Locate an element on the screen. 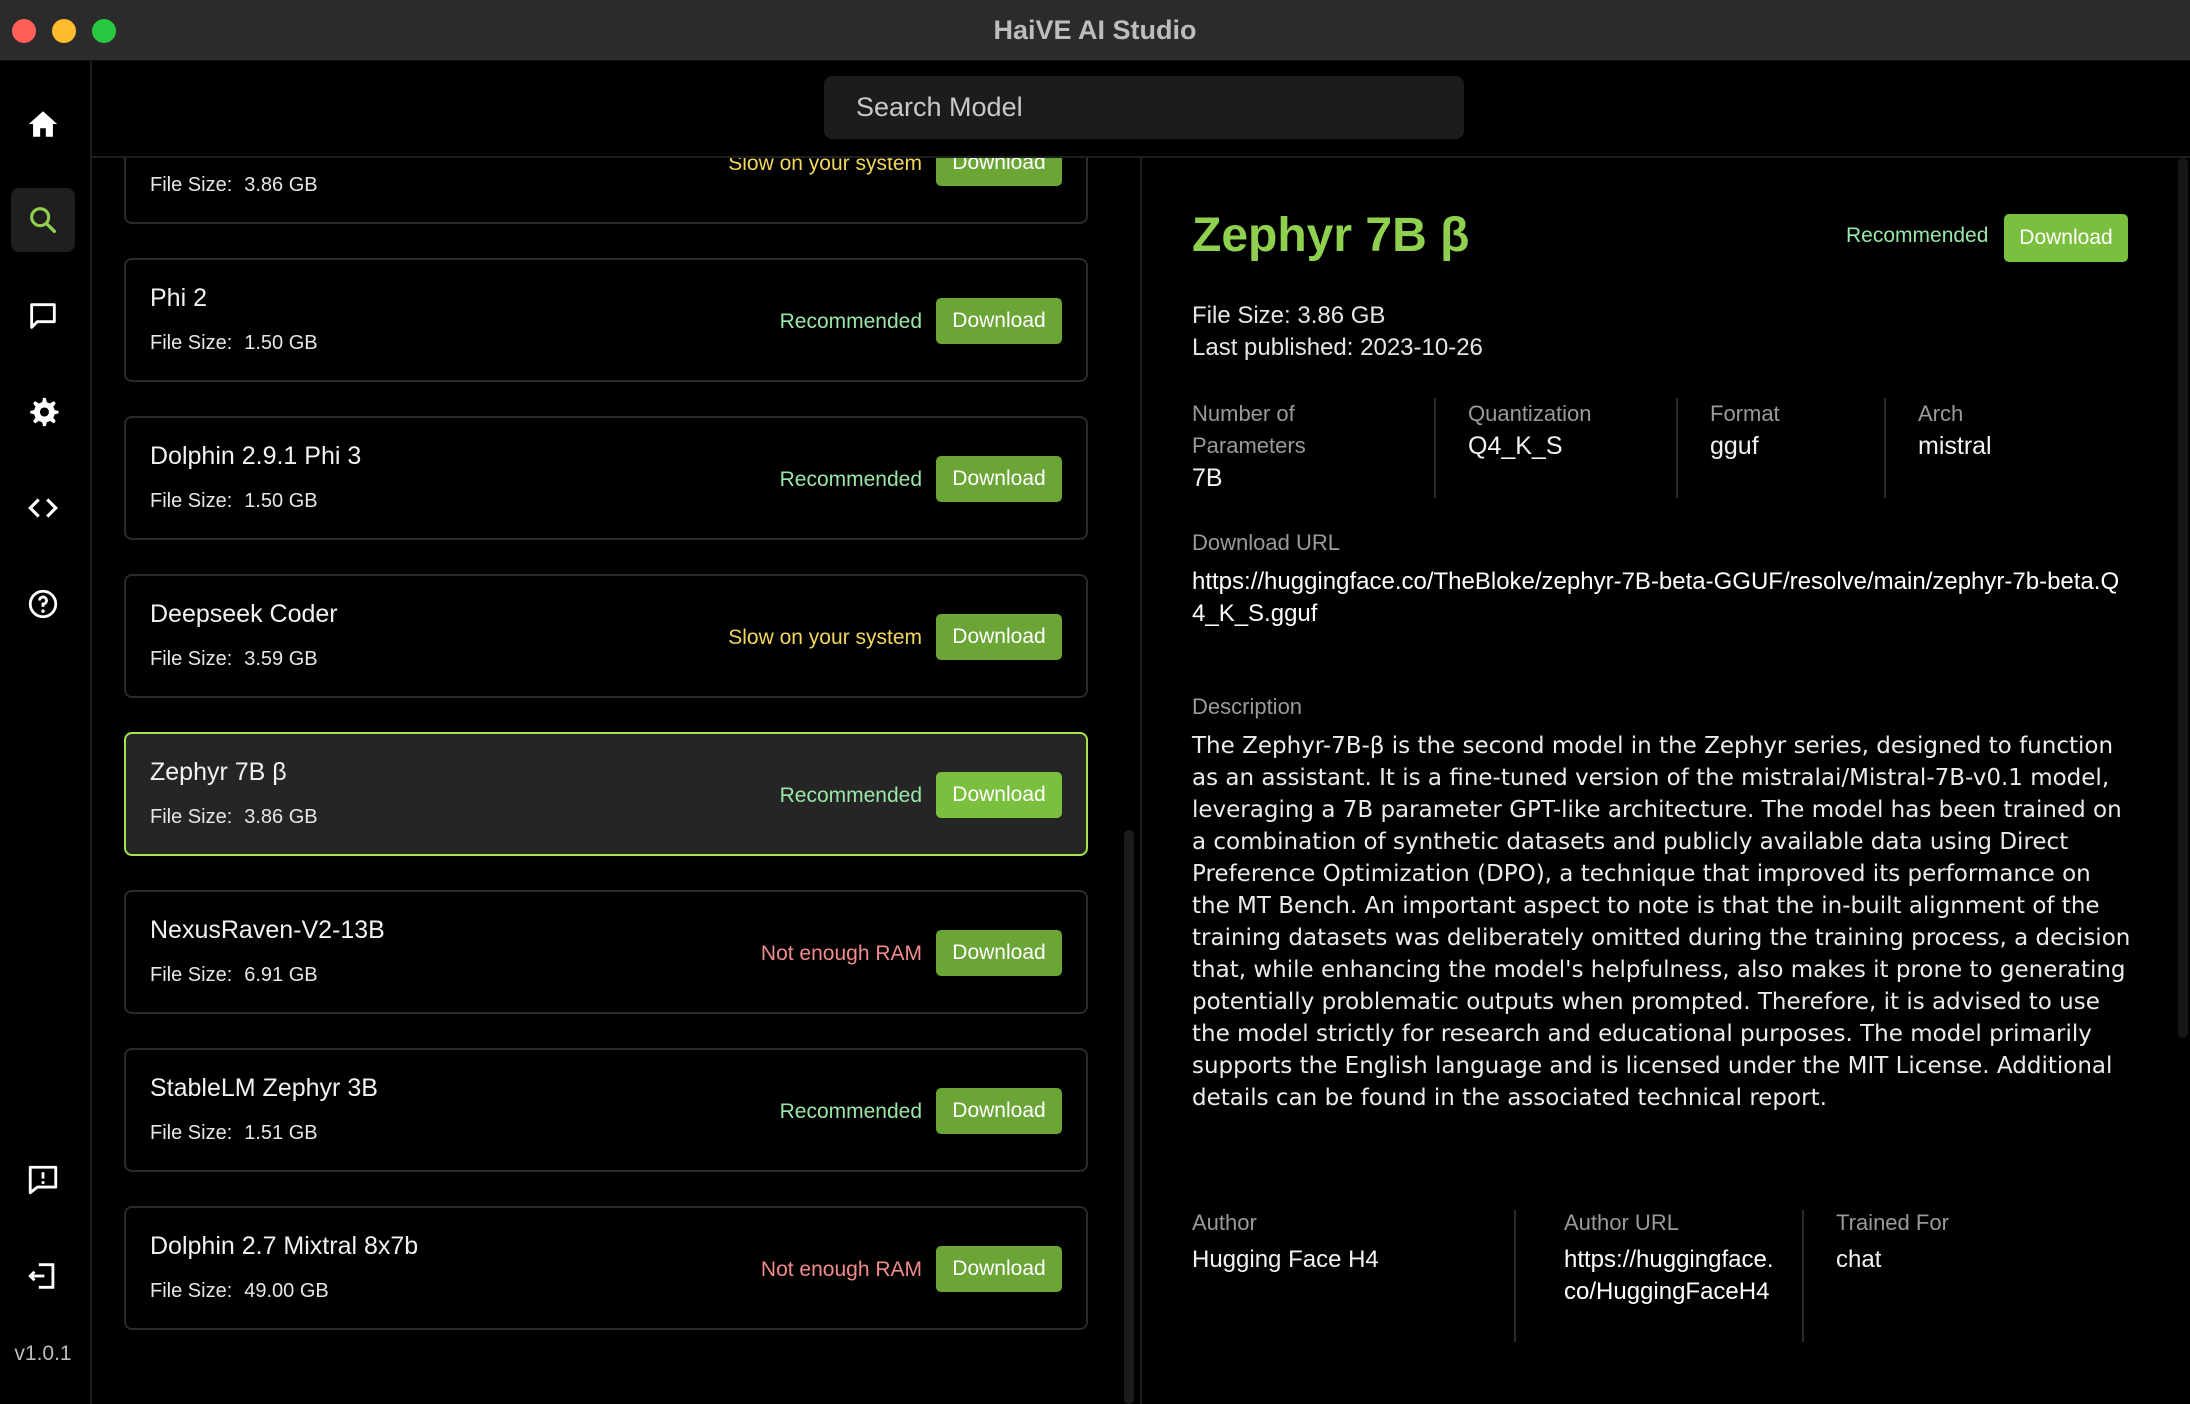 This screenshot has width=2190, height=1404. trained-for-label: Trained For is located at coordinates (1892, 1222).